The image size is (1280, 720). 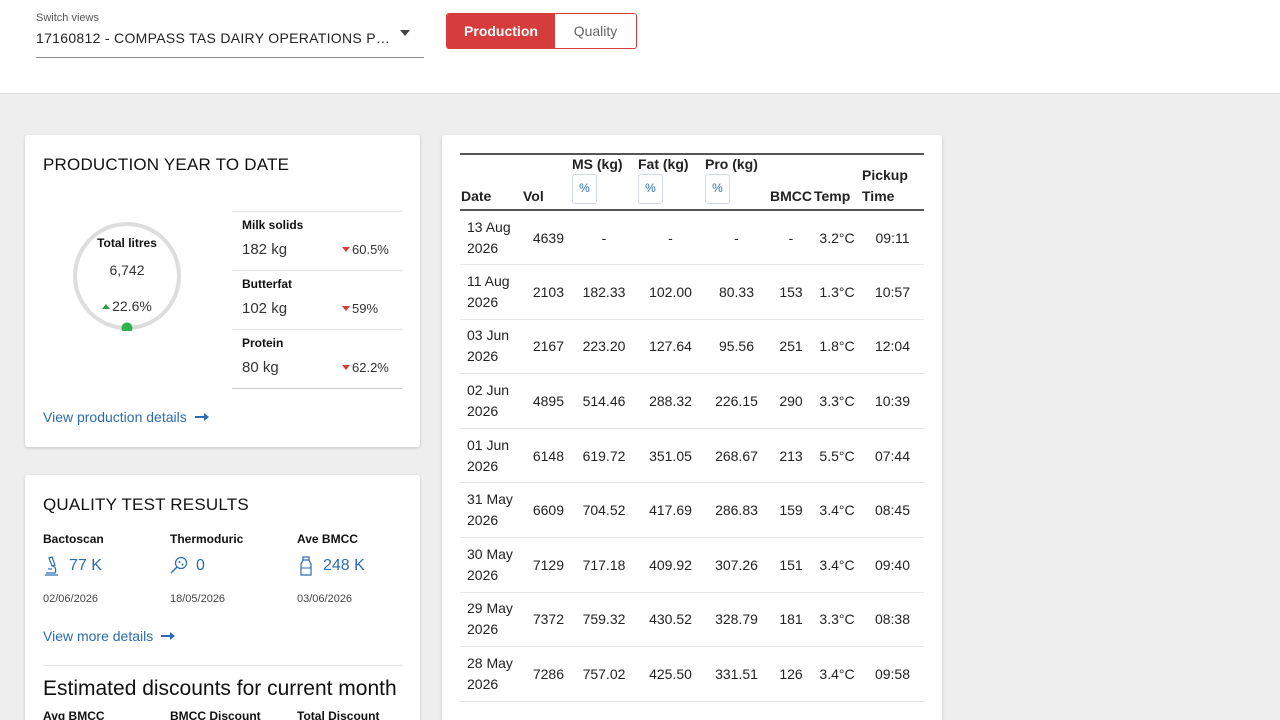 What do you see at coordinates (663, 164) in the screenshot?
I see `col-fat-label: Fat (kg)` at bounding box center [663, 164].